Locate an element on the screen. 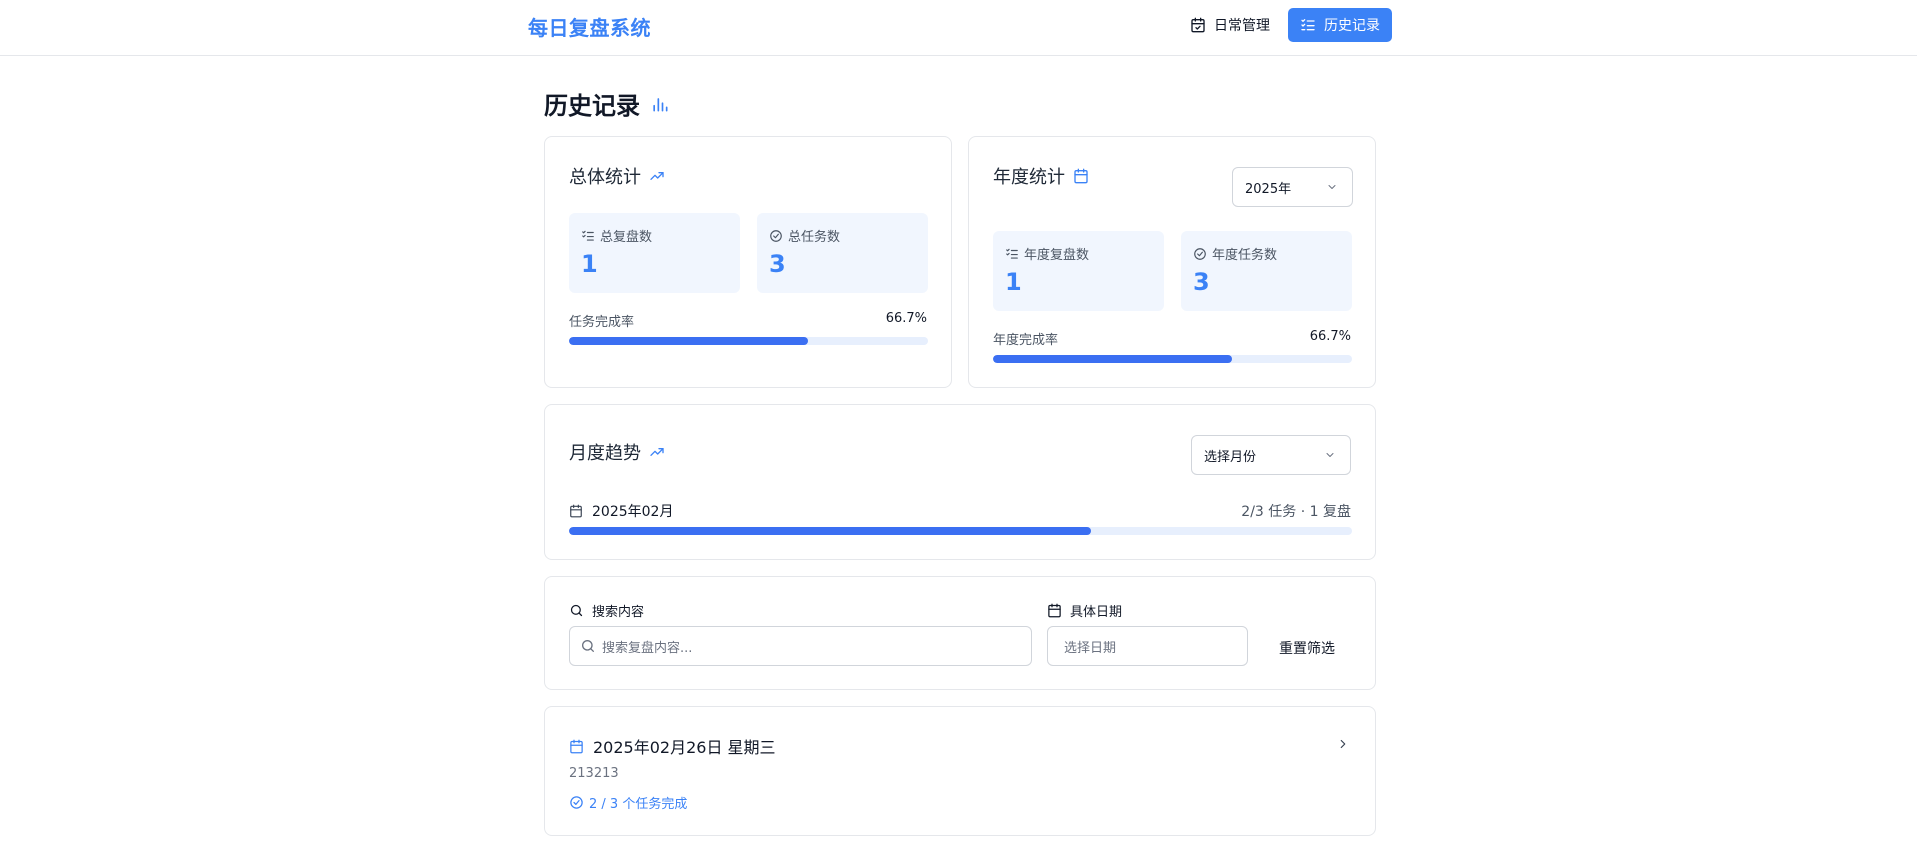 The image size is (1917, 852). total-reviews-label-text: 总复盘数 is located at coordinates (626, 237).